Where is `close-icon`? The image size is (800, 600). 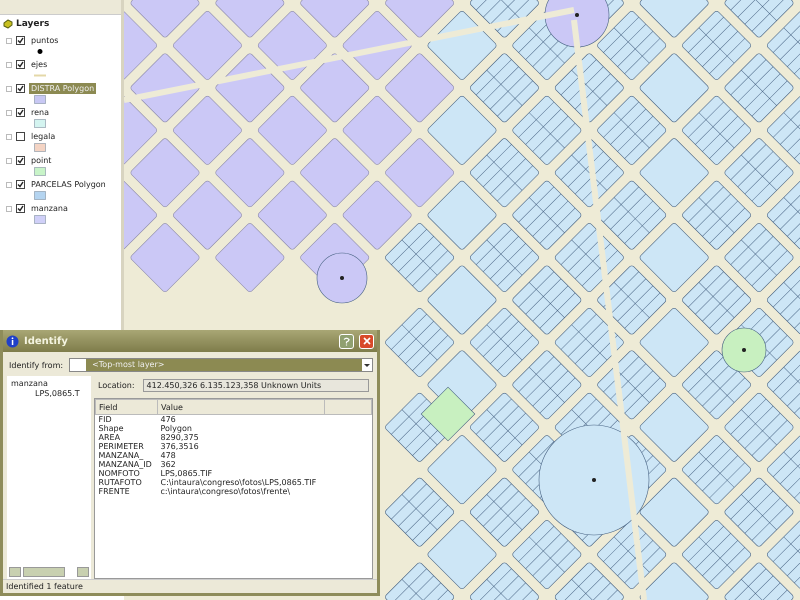
close-icon is located at coordinates (366, 341).